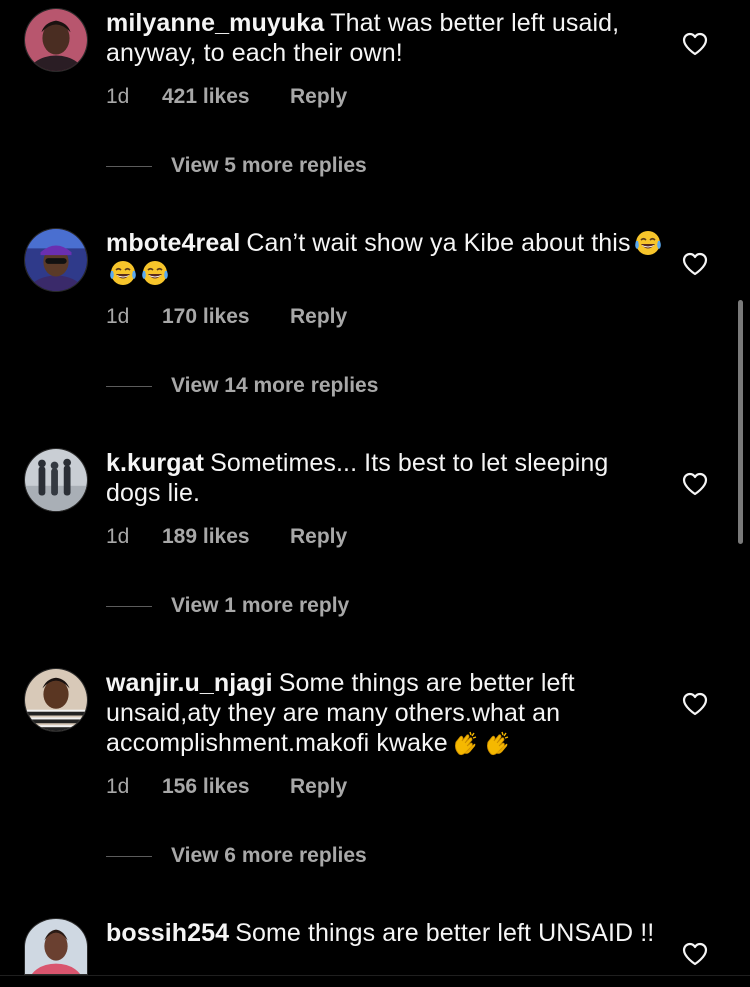 This screenshot has width=750, height=987. I want to click on view-more-replies-button: View 14 more replies, so click(242, 386).